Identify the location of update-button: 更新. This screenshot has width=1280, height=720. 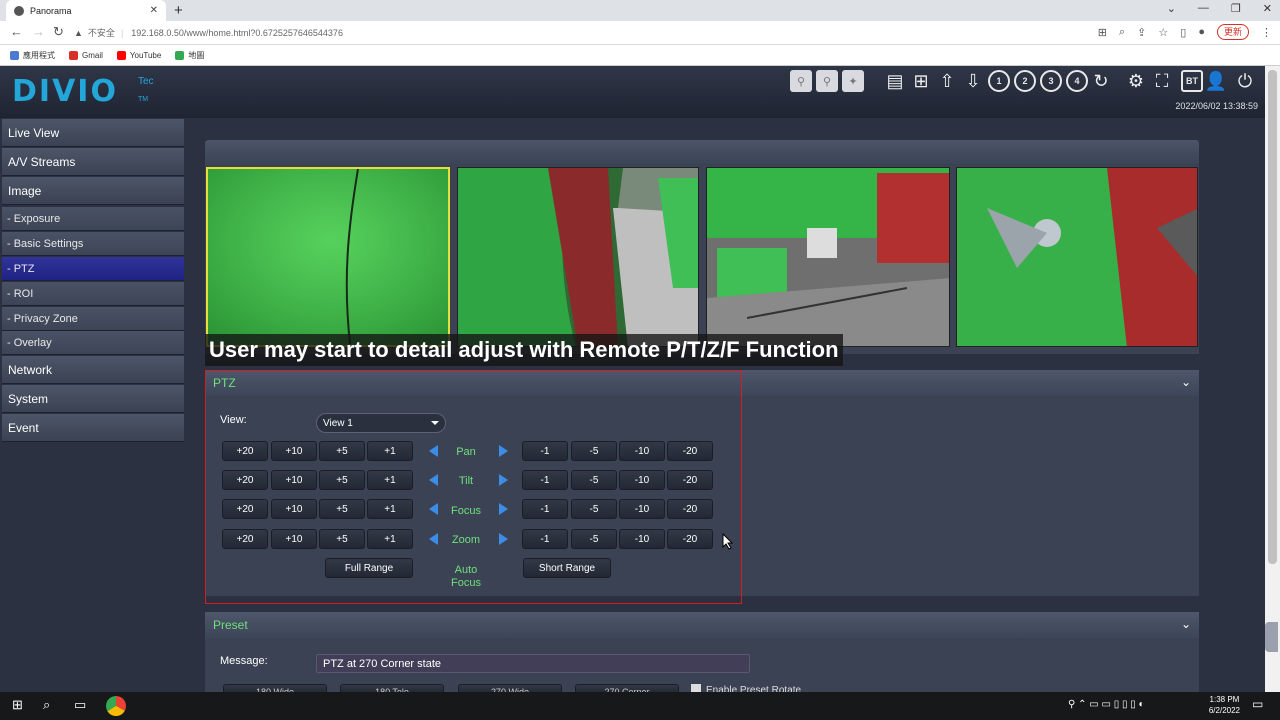
(1232, 32).